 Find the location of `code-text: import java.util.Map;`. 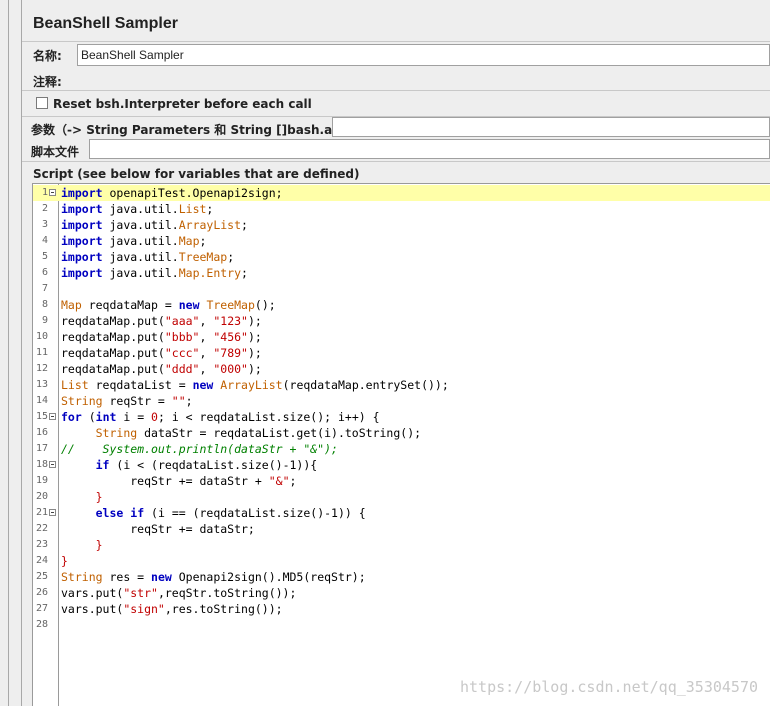

code-text: import java.util.Map; is located at coordinates (134, 241).